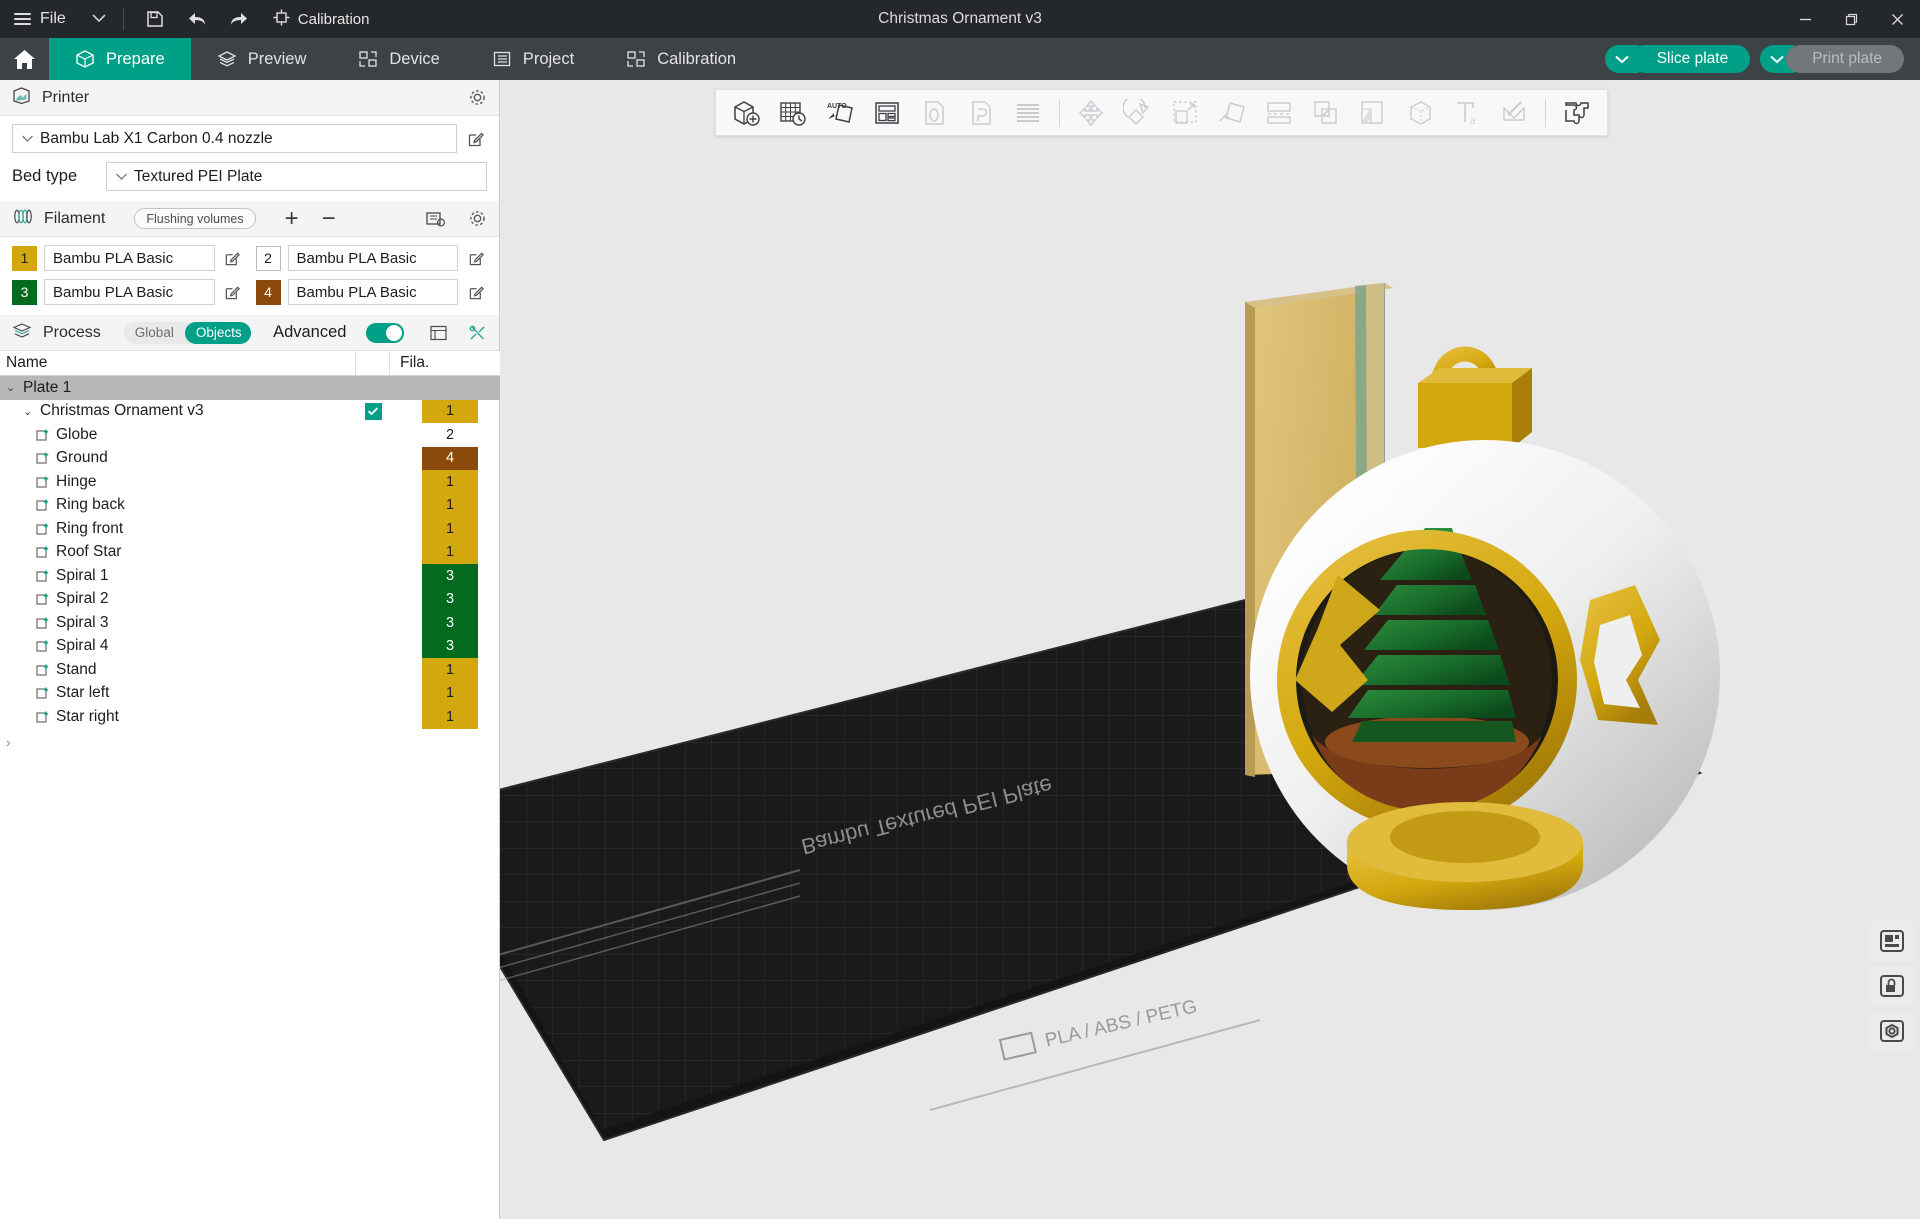  What do you see at coordinates (415, 362) in the screenshot?
I see `column-header-filament: Fila.` at bounding box center [415, 362].